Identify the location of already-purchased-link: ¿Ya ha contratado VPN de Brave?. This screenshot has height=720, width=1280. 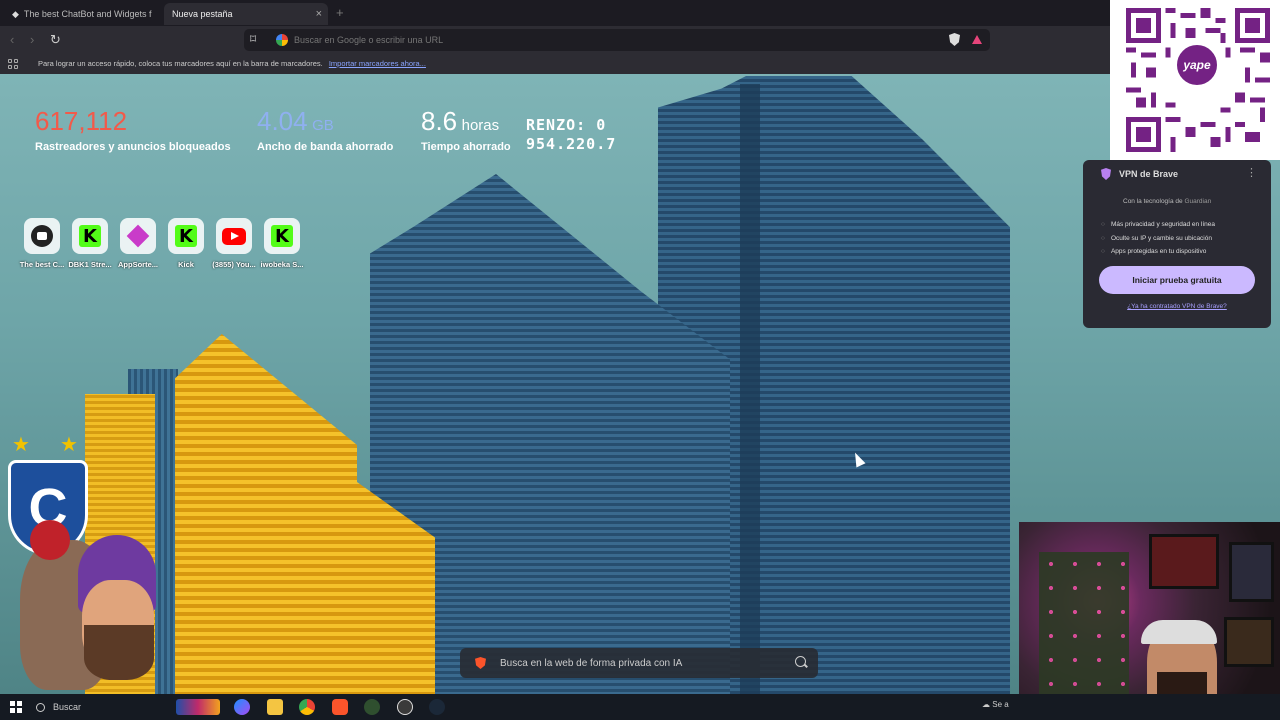
(1177, 306).